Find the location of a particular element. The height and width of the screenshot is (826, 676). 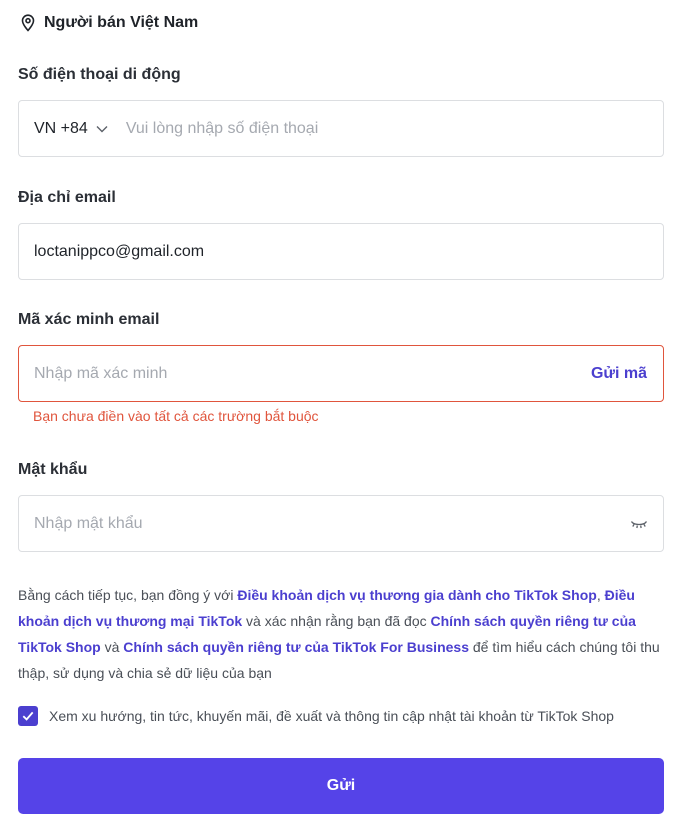

terms-text-part: , is located at coordinates (600, 595).